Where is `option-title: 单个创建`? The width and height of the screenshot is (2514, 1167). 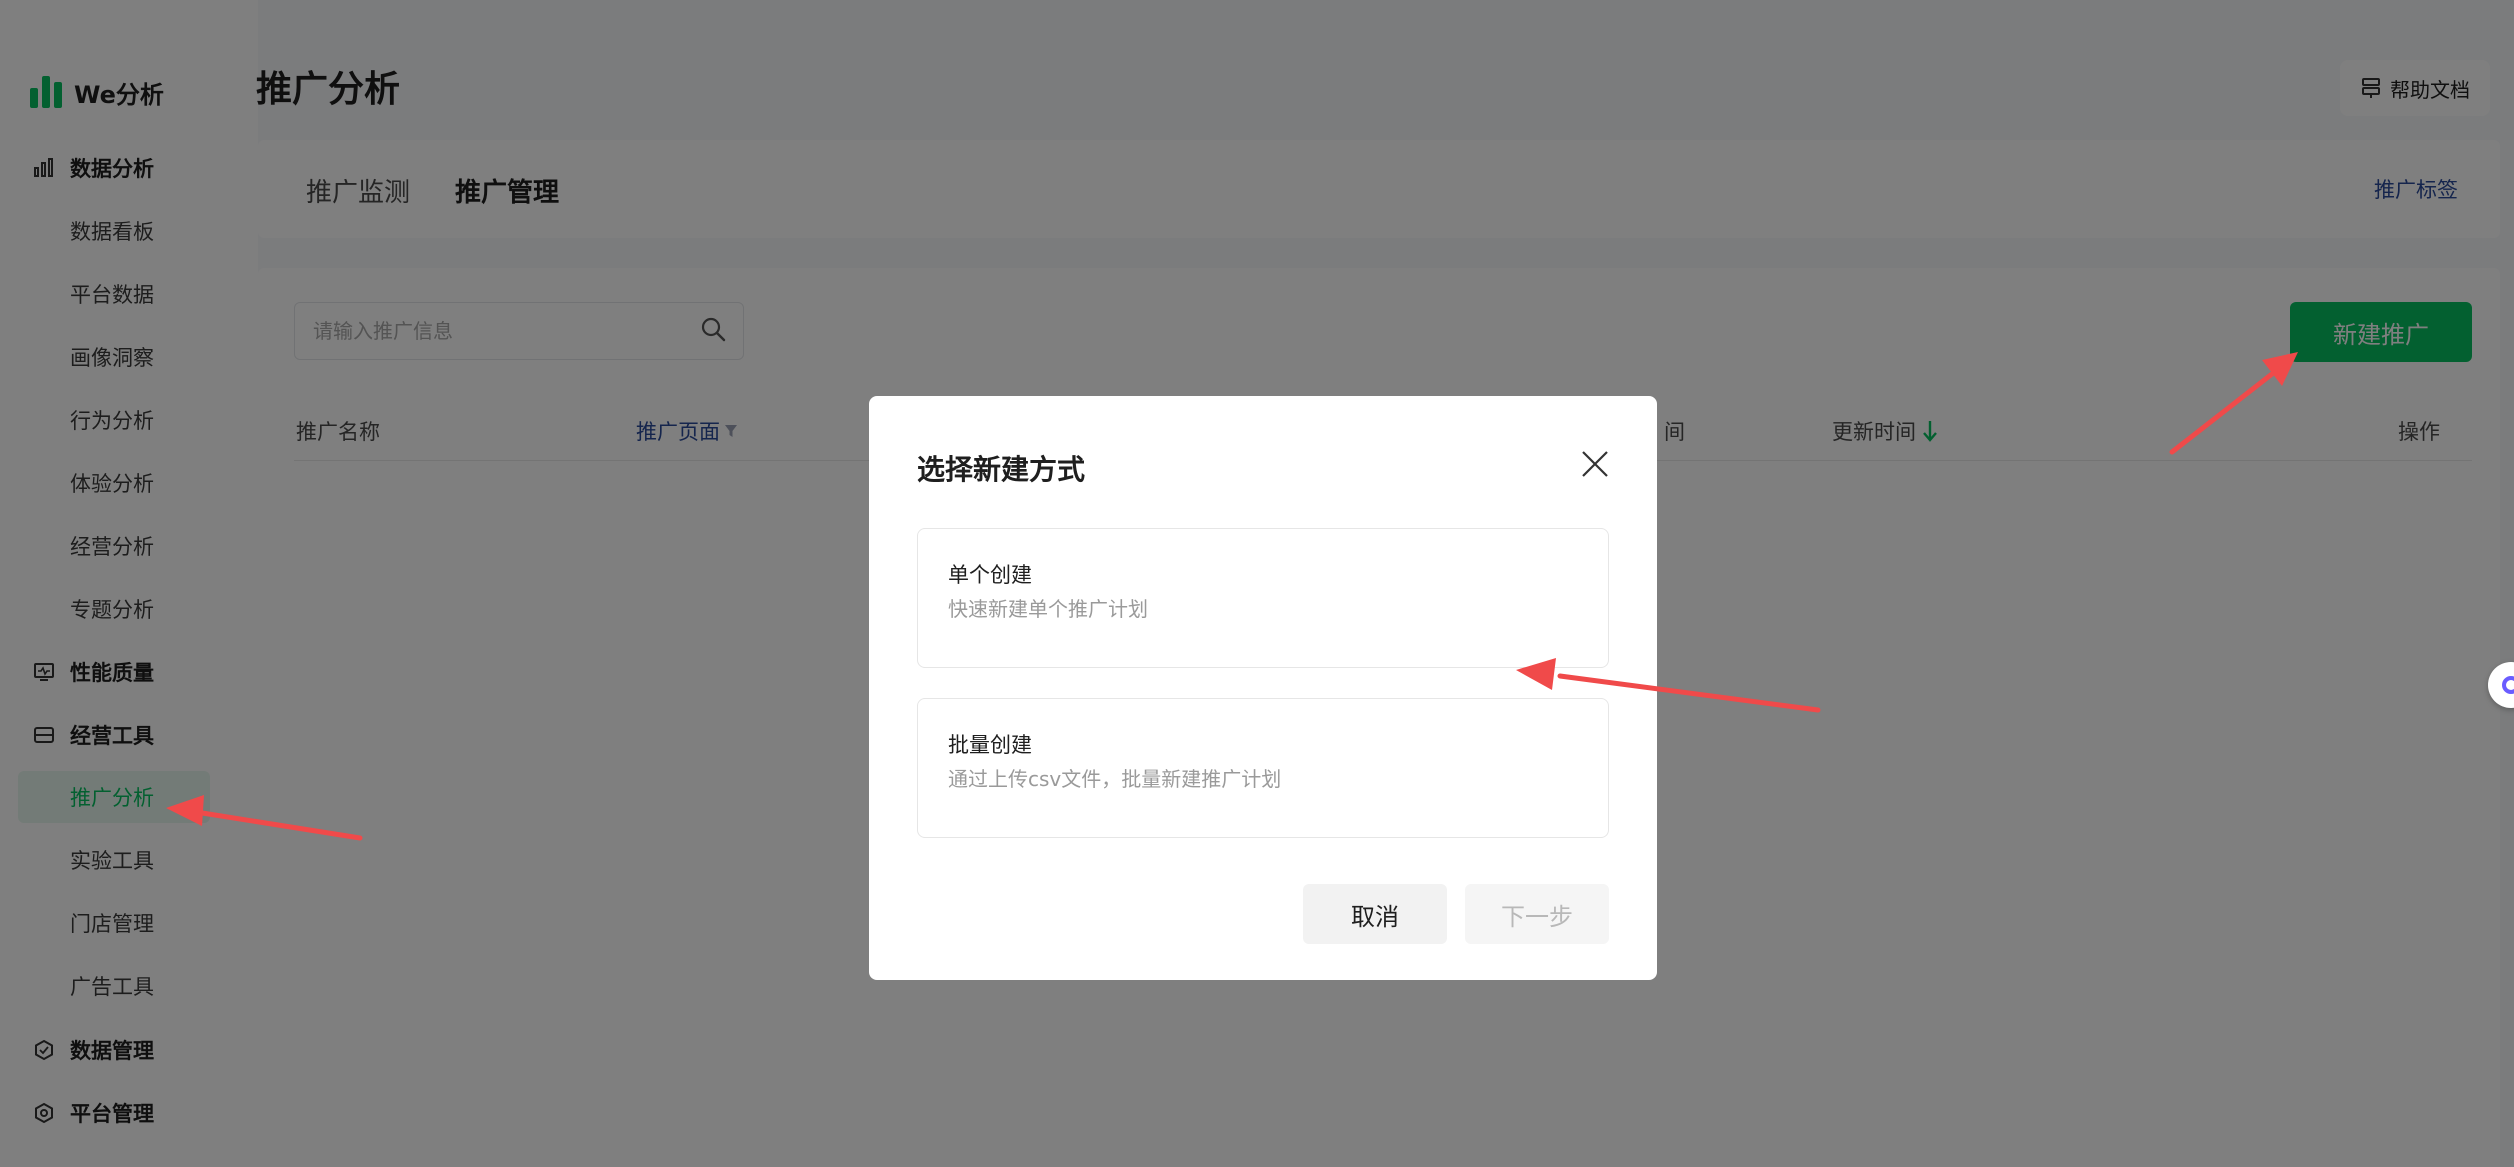 option-title: 单个创建 is located at coordinates (990, 575).